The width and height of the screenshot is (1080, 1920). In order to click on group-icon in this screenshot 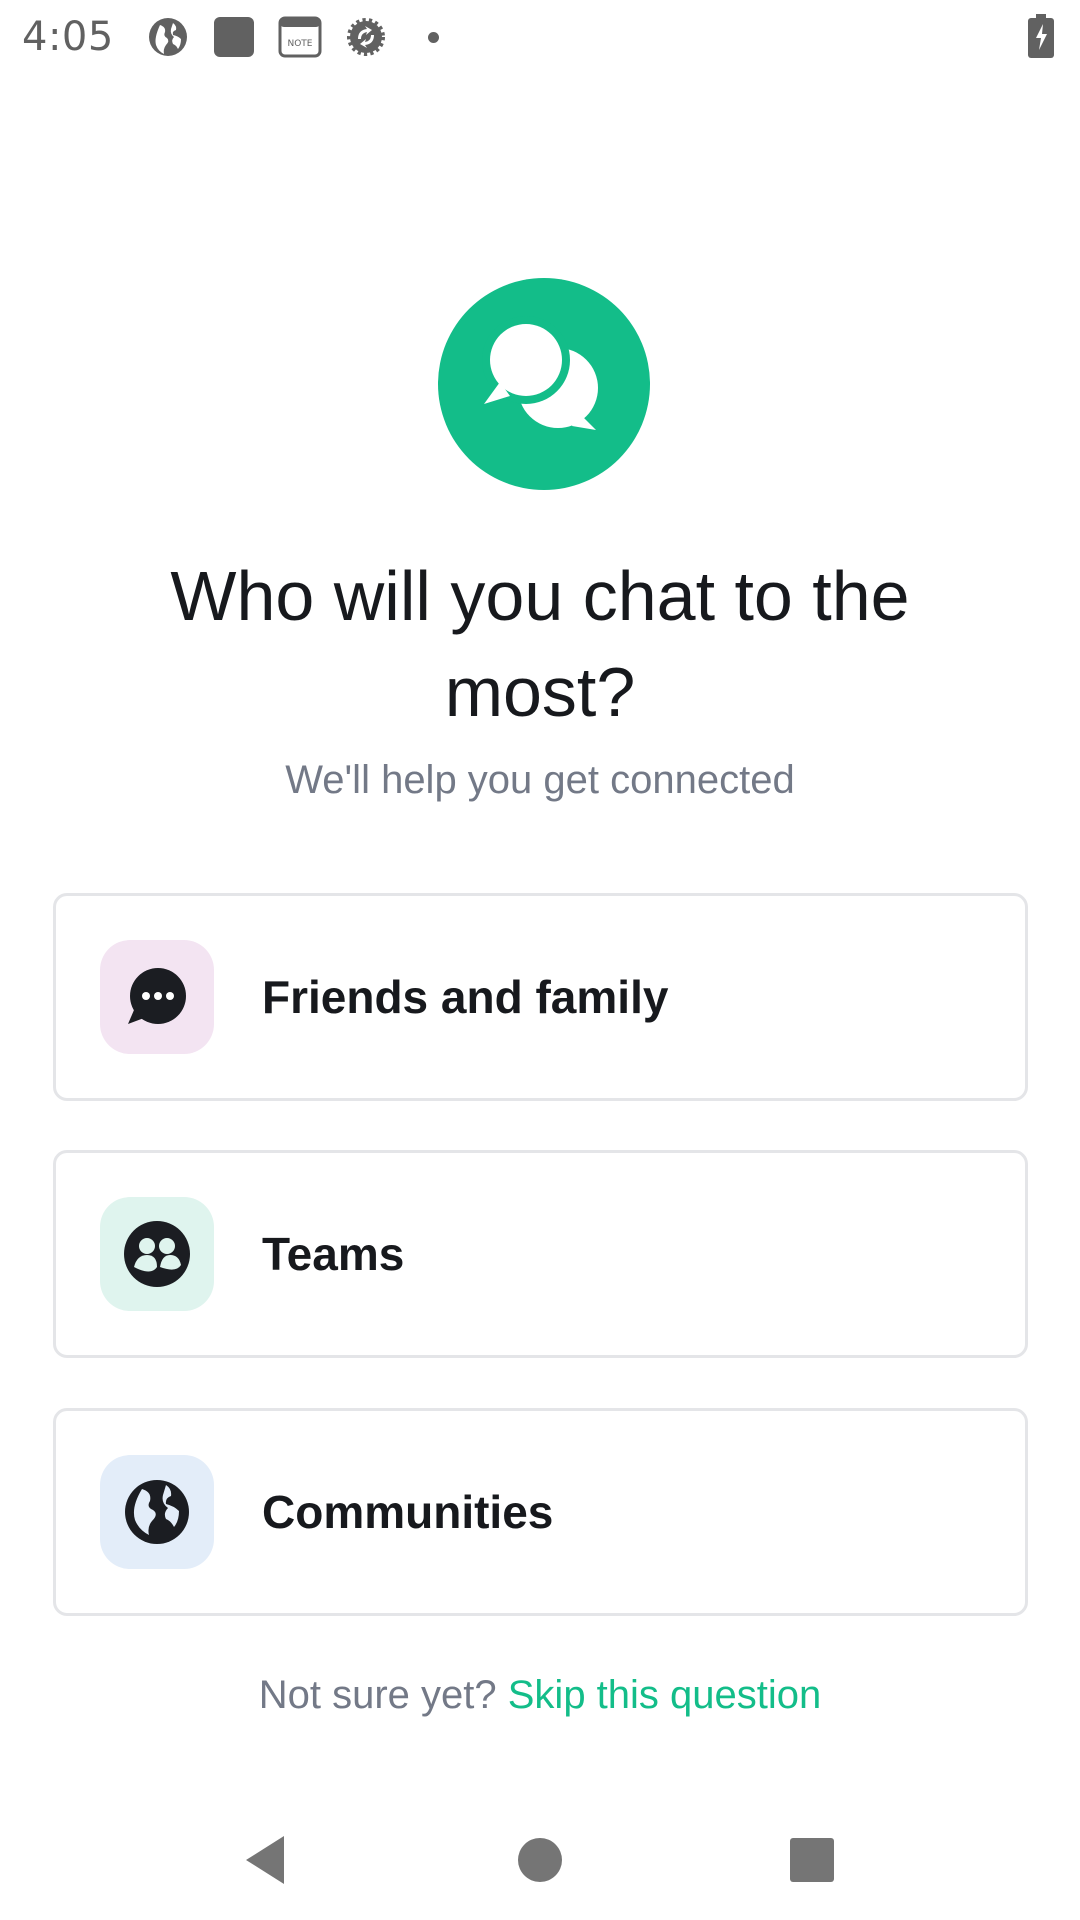, I will do `click(157, 1254)`.